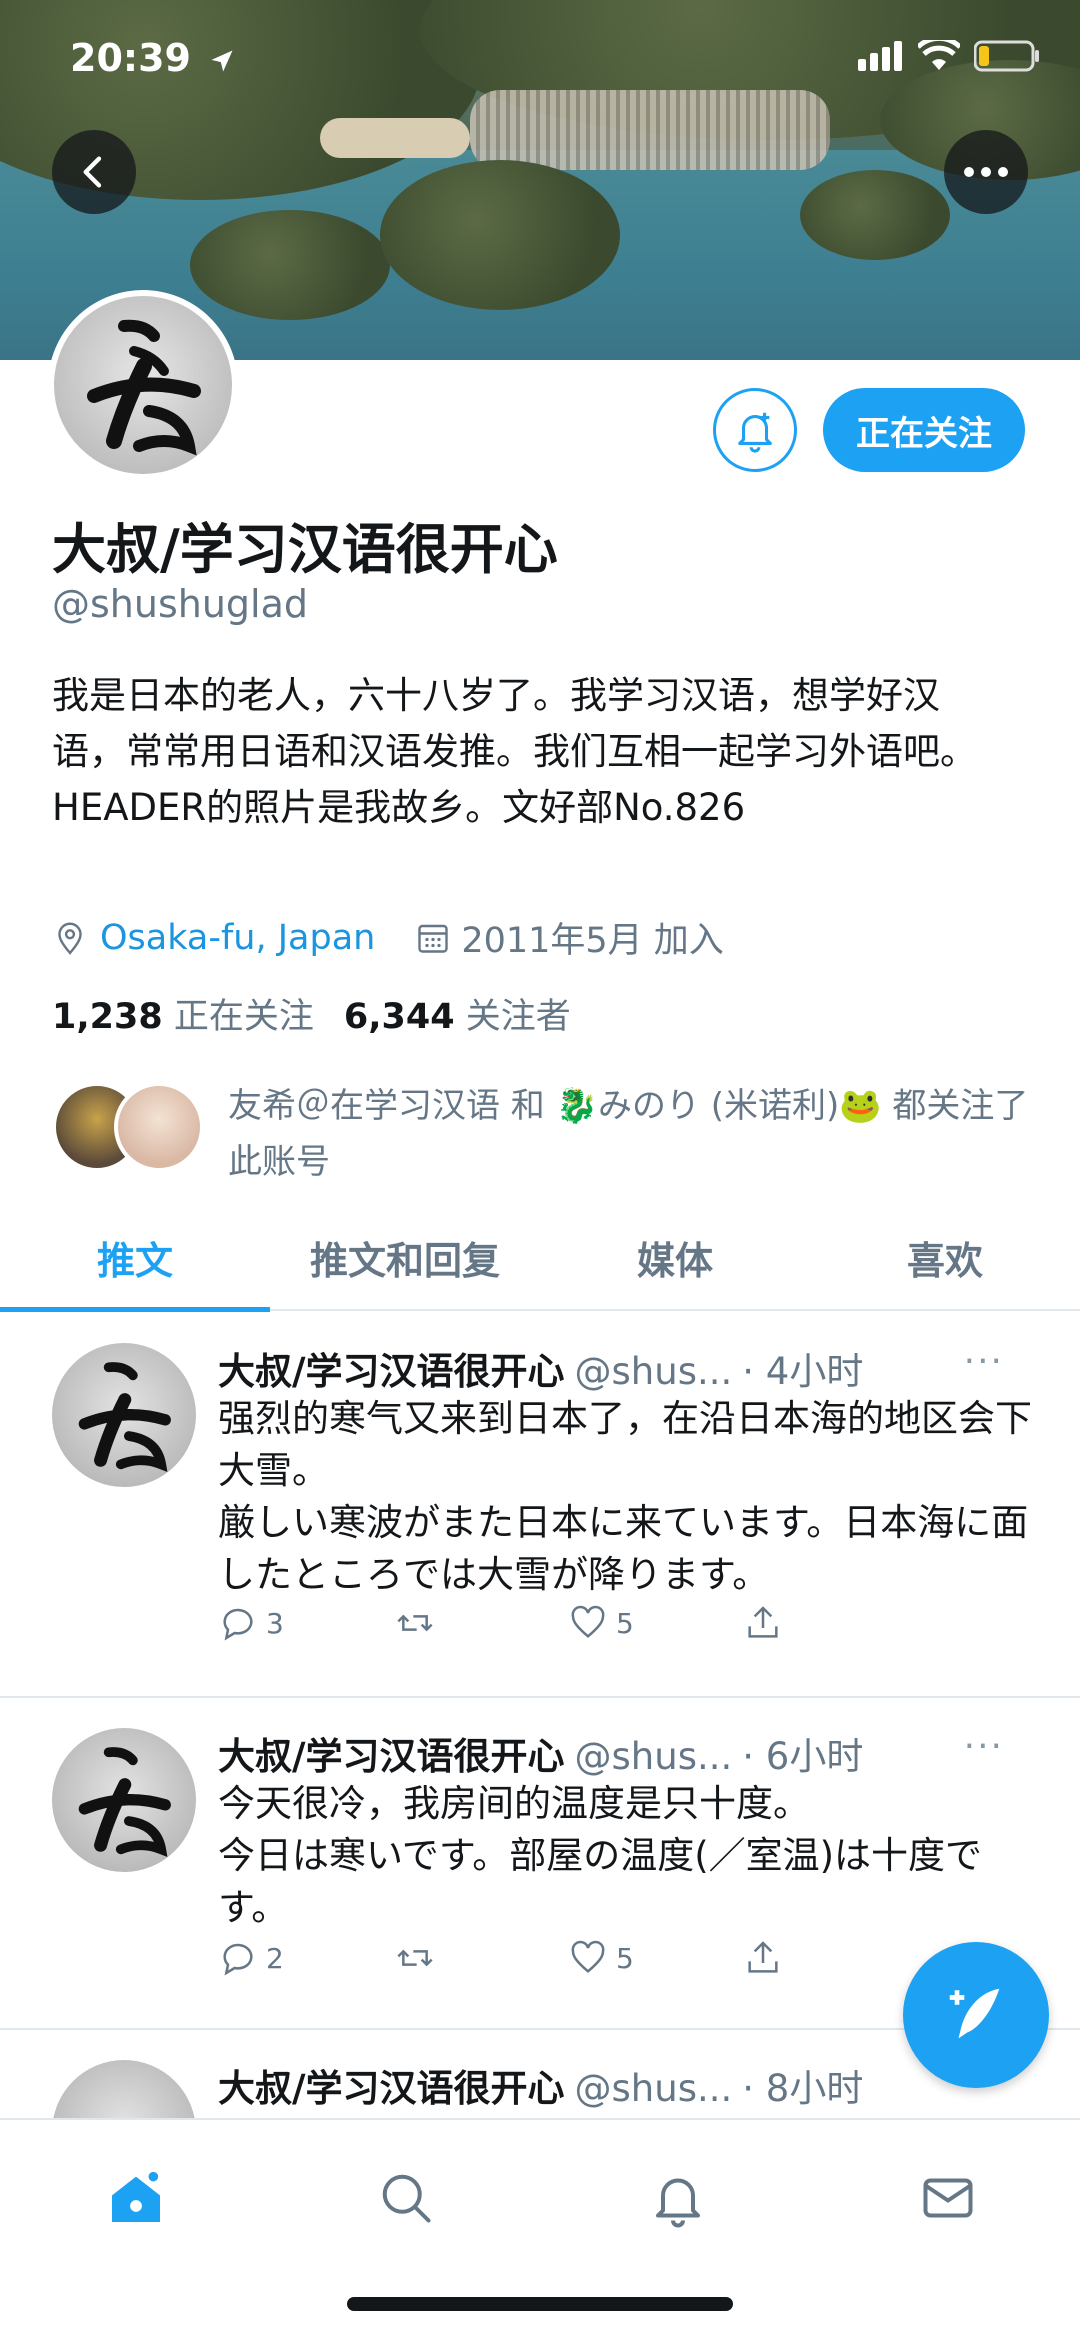 The height and width of the screenshot is (2337, 1080). What do you see at coordinates (395, 138) in the screenshot?
I see `header-beach` at bounding box center [395, 138].